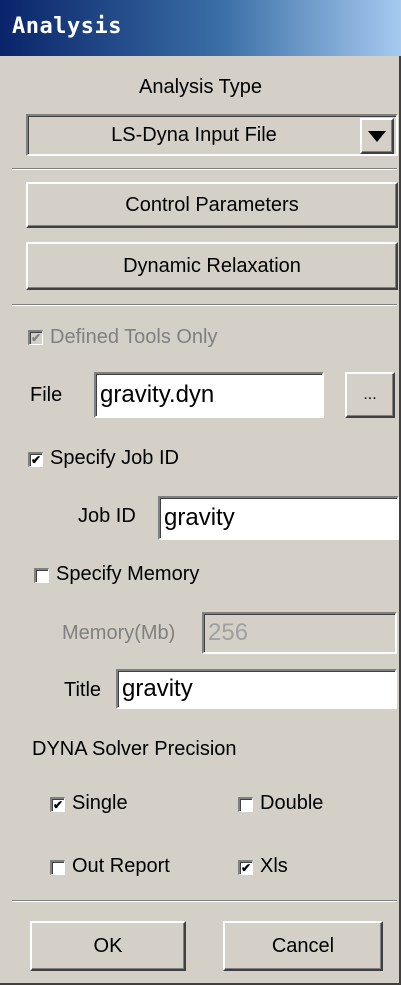 This screenshot has width=401, height=985. I want to click on file-label: File, so click(46, 395).